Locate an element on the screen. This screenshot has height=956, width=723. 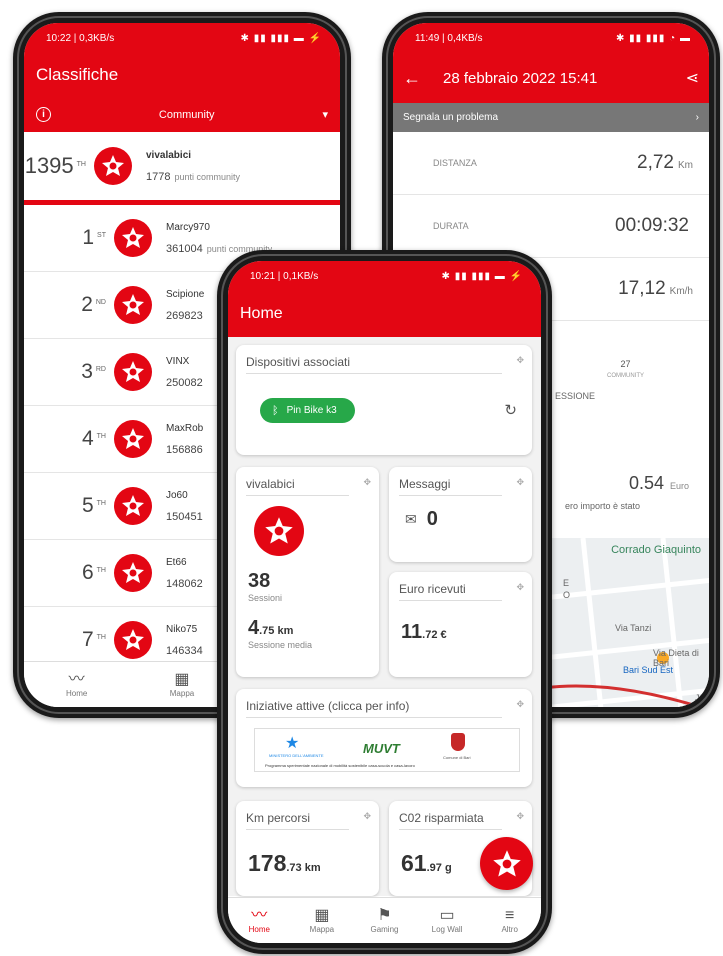
rank-position: 2 is located at coordinates (87, 304).